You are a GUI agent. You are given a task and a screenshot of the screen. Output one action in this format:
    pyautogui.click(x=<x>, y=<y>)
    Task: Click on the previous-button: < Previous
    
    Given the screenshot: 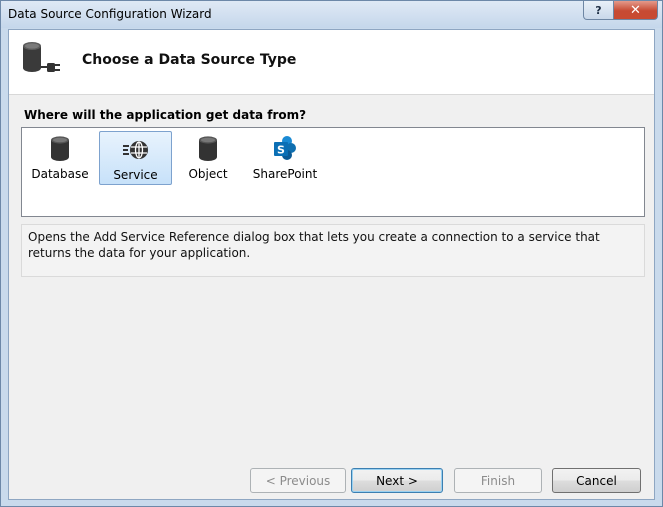 What is the action you would take?
    pyautogui.click(x=298, y=480)
    